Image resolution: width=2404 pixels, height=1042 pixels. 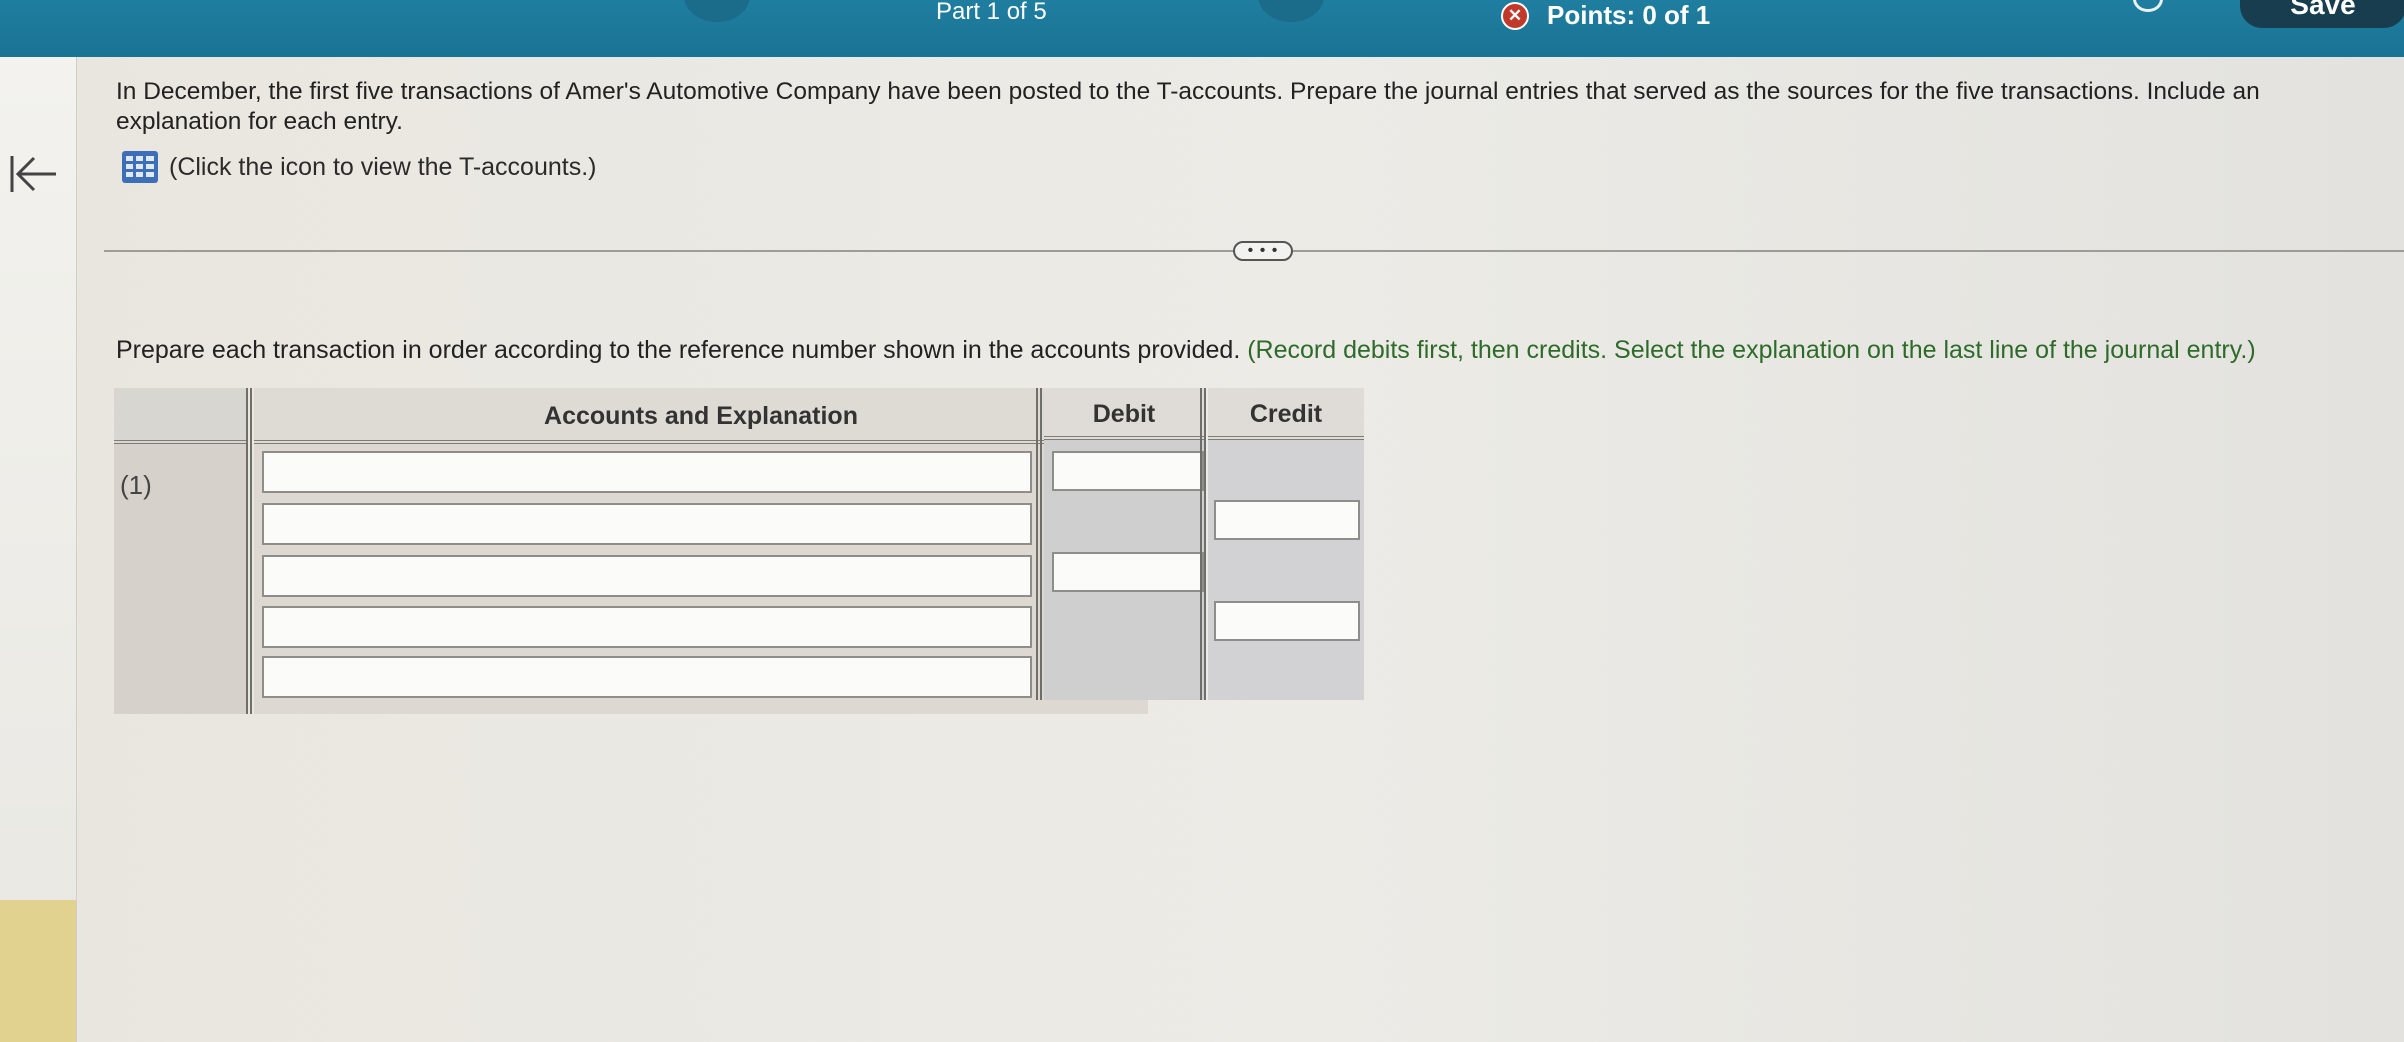 What do you see at coordinates (38, 971) in the screenshot?
I see `side-tab` at bounding box center [38, 971].